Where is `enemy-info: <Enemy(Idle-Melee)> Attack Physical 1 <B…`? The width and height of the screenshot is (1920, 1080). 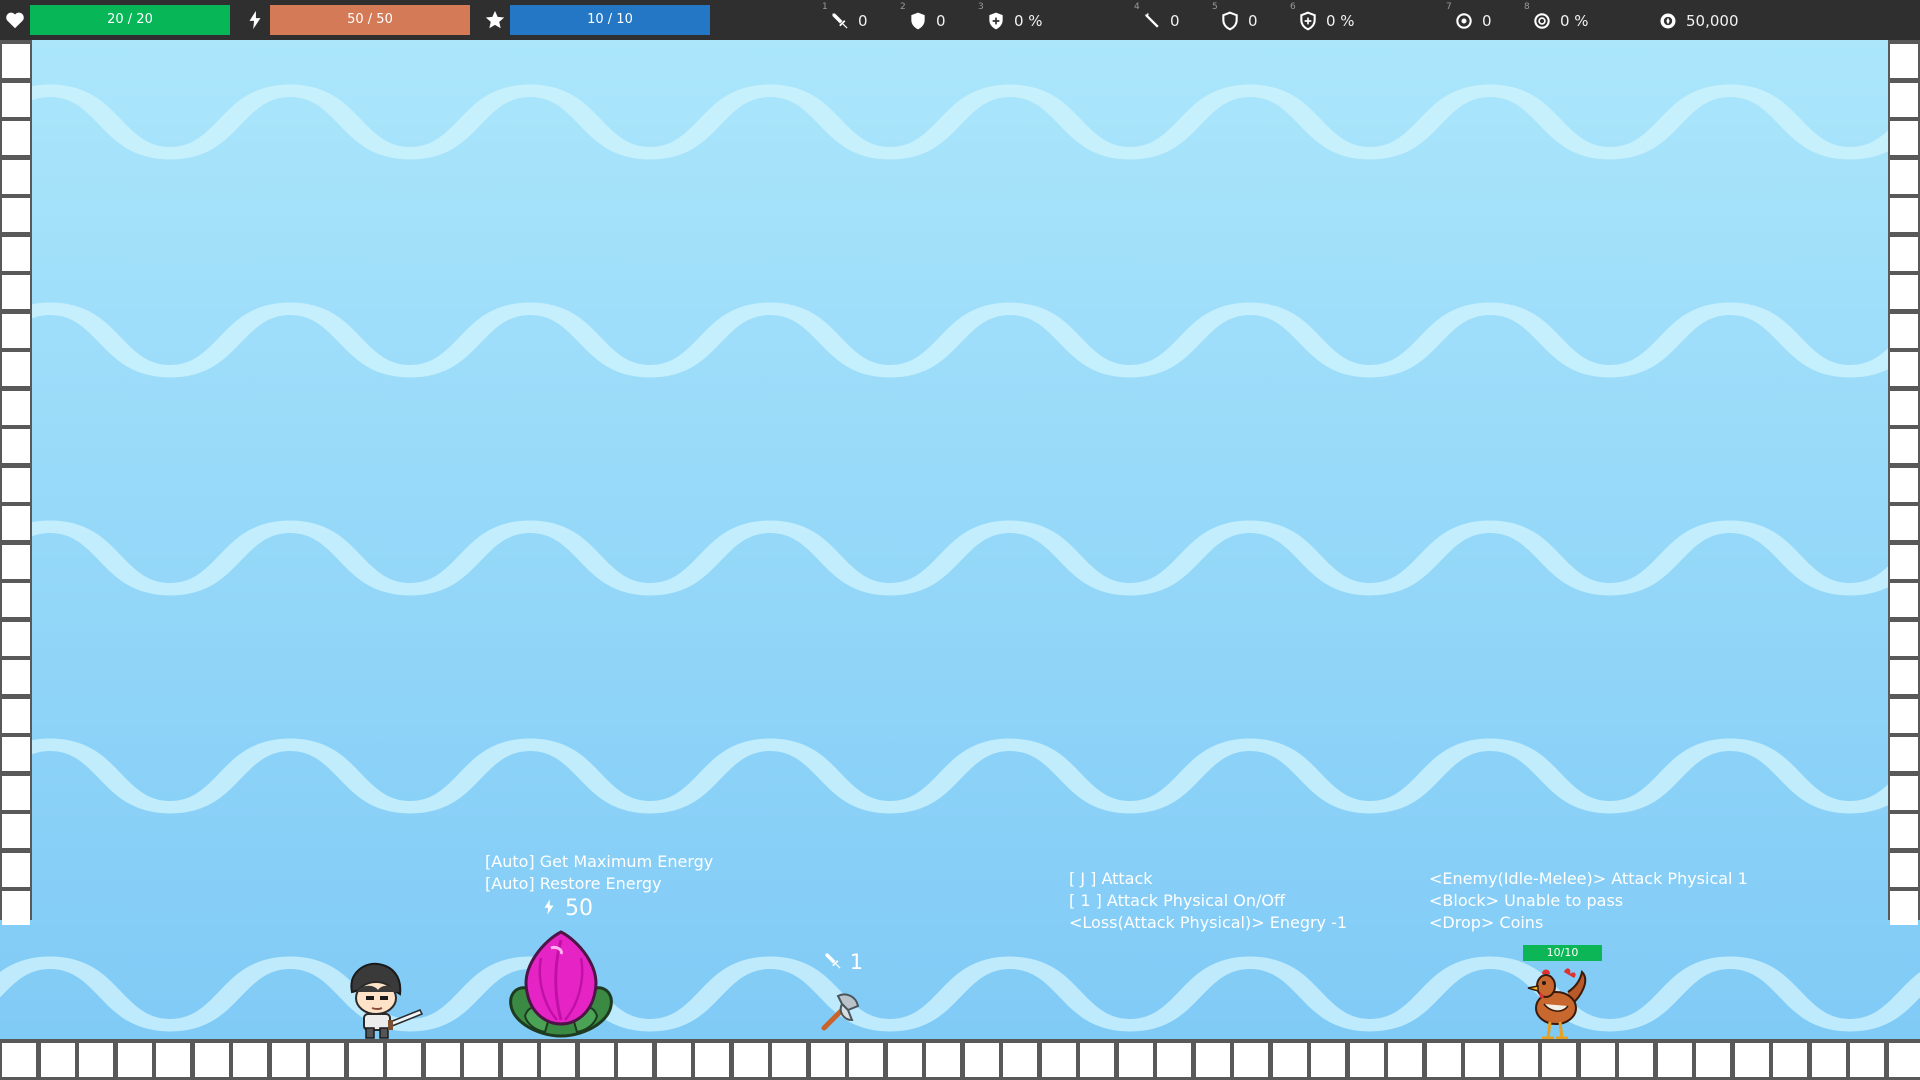
enemy-info: <Enemy(Idle-Melee)> Attack Physical 1 <B… is located at coordinates (1588, 901).